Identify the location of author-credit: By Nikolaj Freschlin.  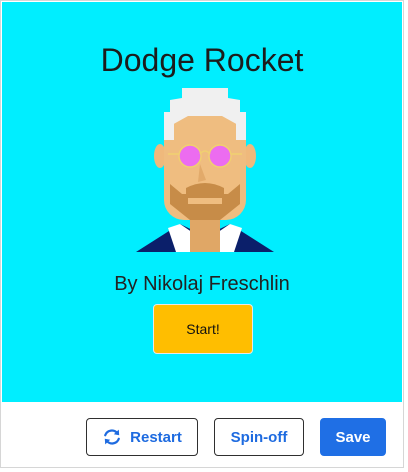
(202, 284).